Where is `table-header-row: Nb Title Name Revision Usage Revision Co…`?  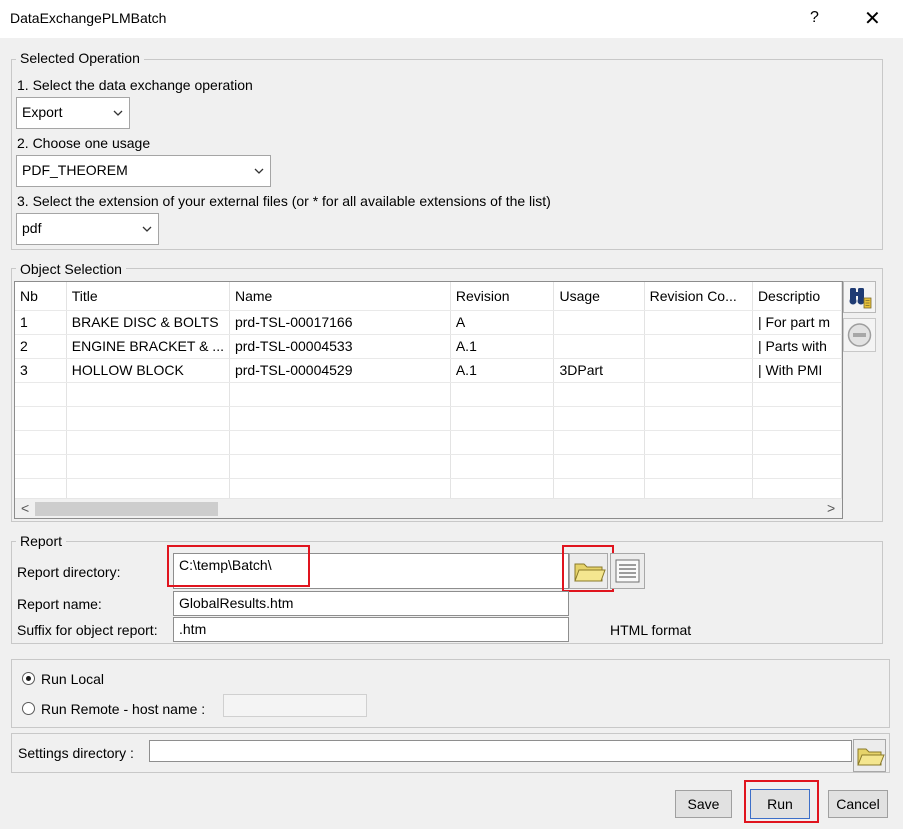 table-header-row: Nb Title Name Revision Usage Revision Co… is located at coordinates (428, 296).